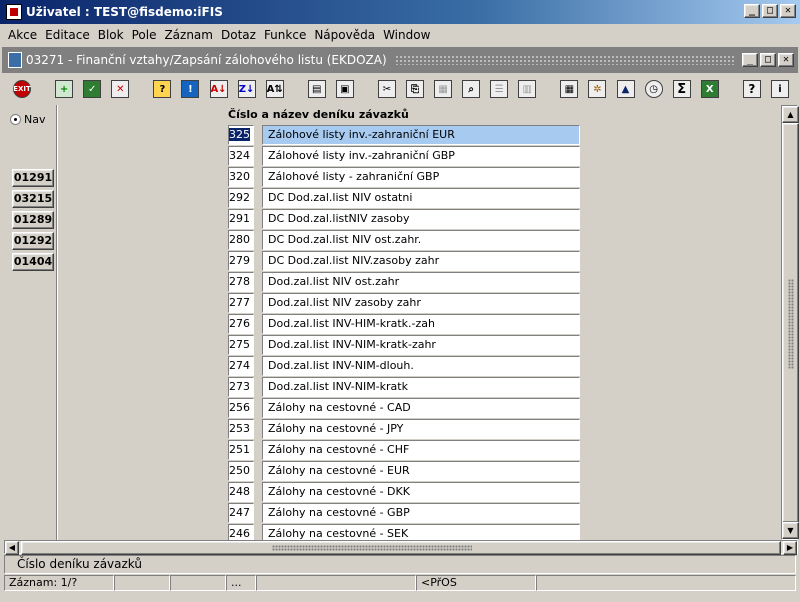  I want to click on journal-number-field: 291, so click(241, 219).